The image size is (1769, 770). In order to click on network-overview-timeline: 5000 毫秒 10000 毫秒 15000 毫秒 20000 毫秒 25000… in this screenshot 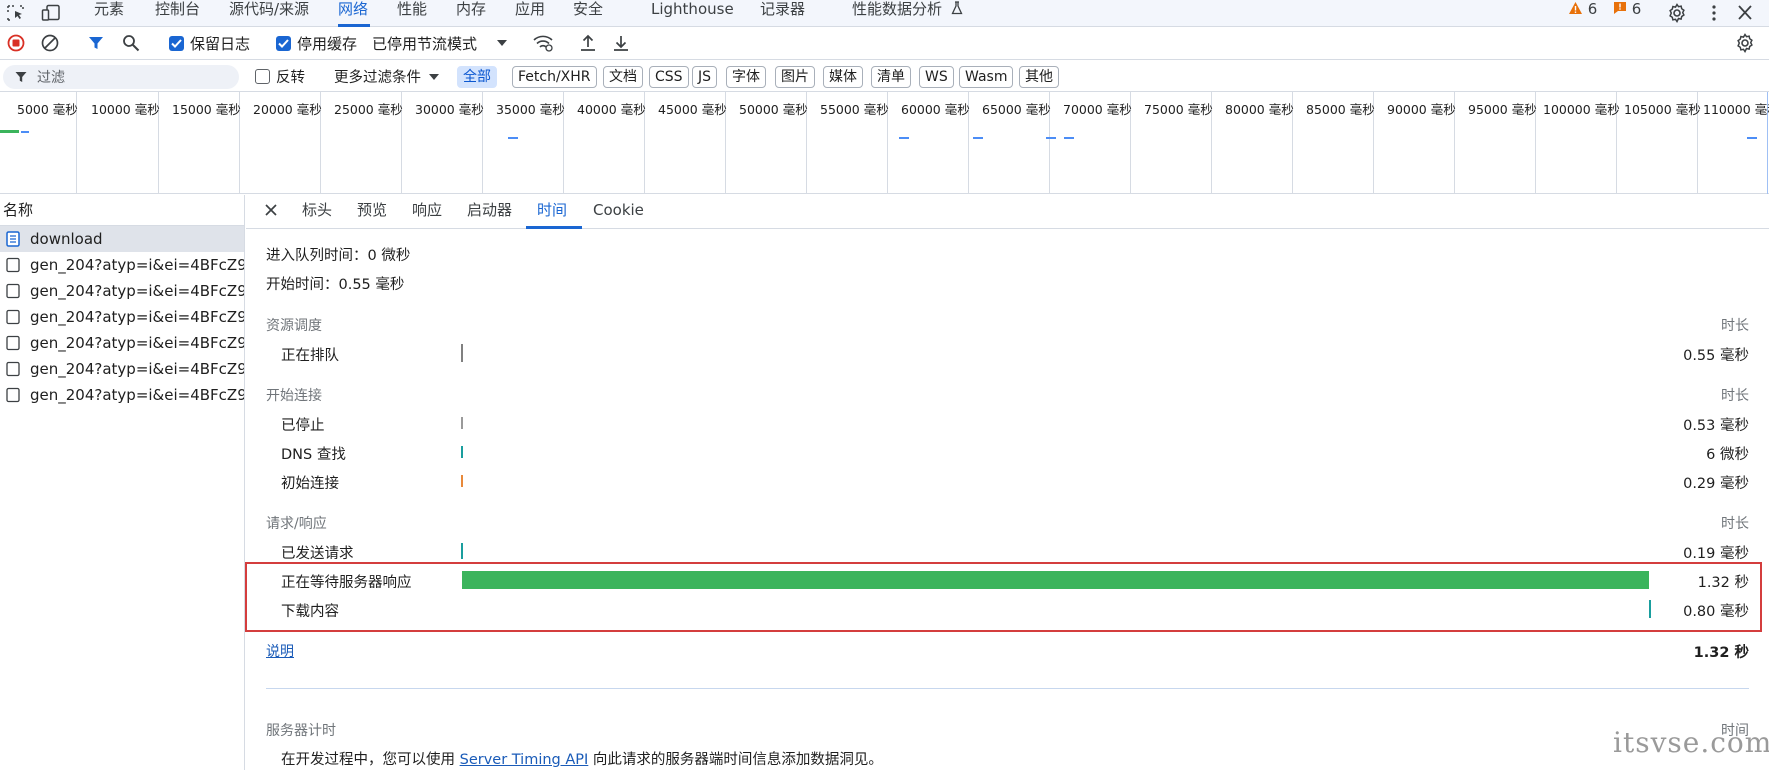, I will do `click(884, 143)`.